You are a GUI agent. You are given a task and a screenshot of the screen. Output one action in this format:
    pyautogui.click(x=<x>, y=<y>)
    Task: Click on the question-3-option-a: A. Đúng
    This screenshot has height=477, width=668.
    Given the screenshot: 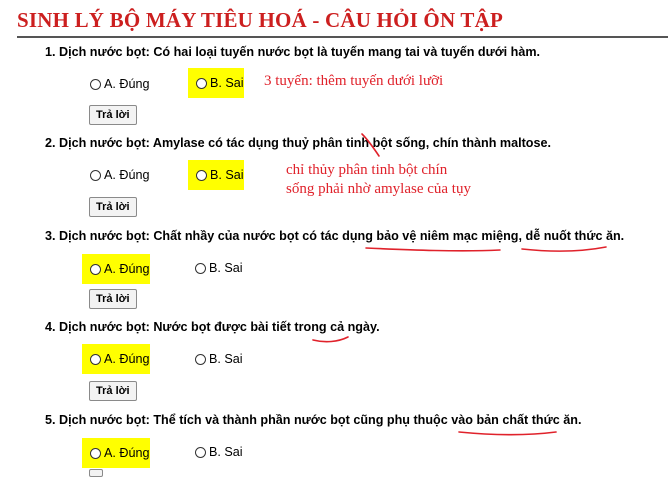 What is the action you would take?
    pyautogui.click(x=116, y=269)
    